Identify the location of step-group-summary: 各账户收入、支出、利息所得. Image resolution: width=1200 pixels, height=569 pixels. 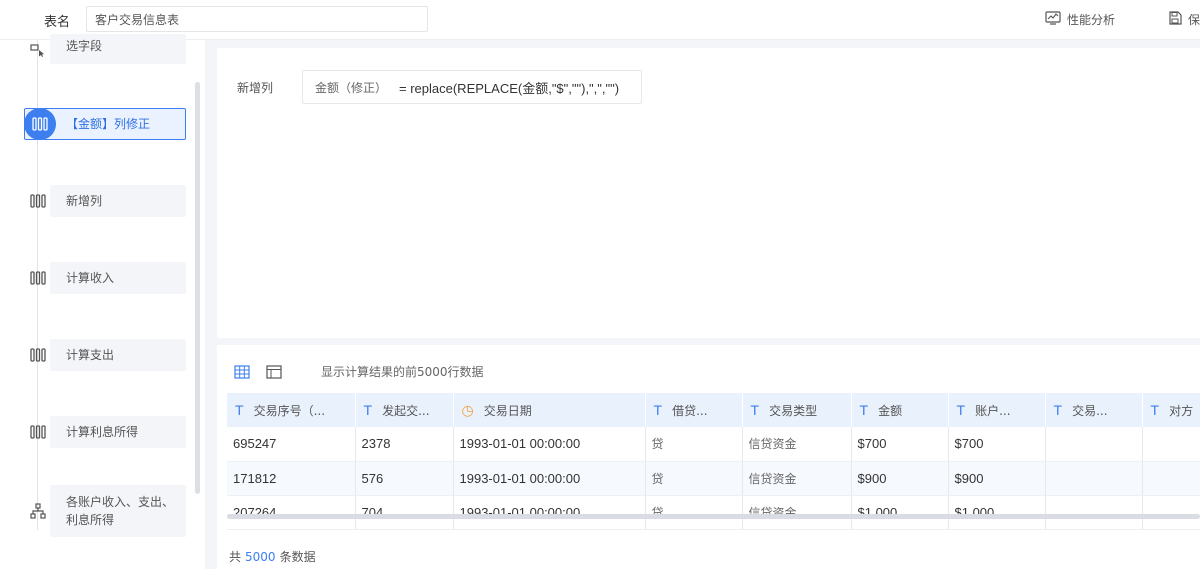
(104, 511).